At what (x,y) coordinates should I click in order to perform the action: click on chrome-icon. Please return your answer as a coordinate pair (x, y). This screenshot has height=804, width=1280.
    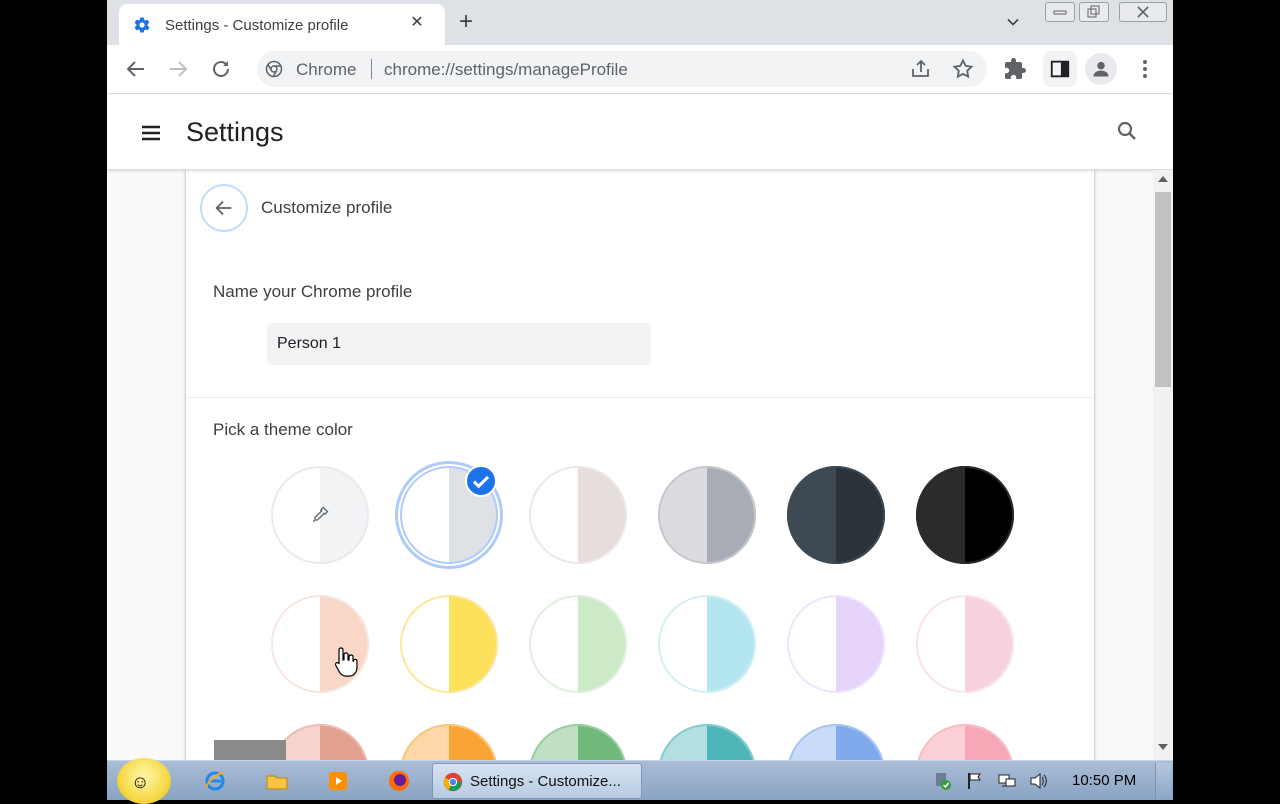
    Looking at the image, I should click on (453, 782).